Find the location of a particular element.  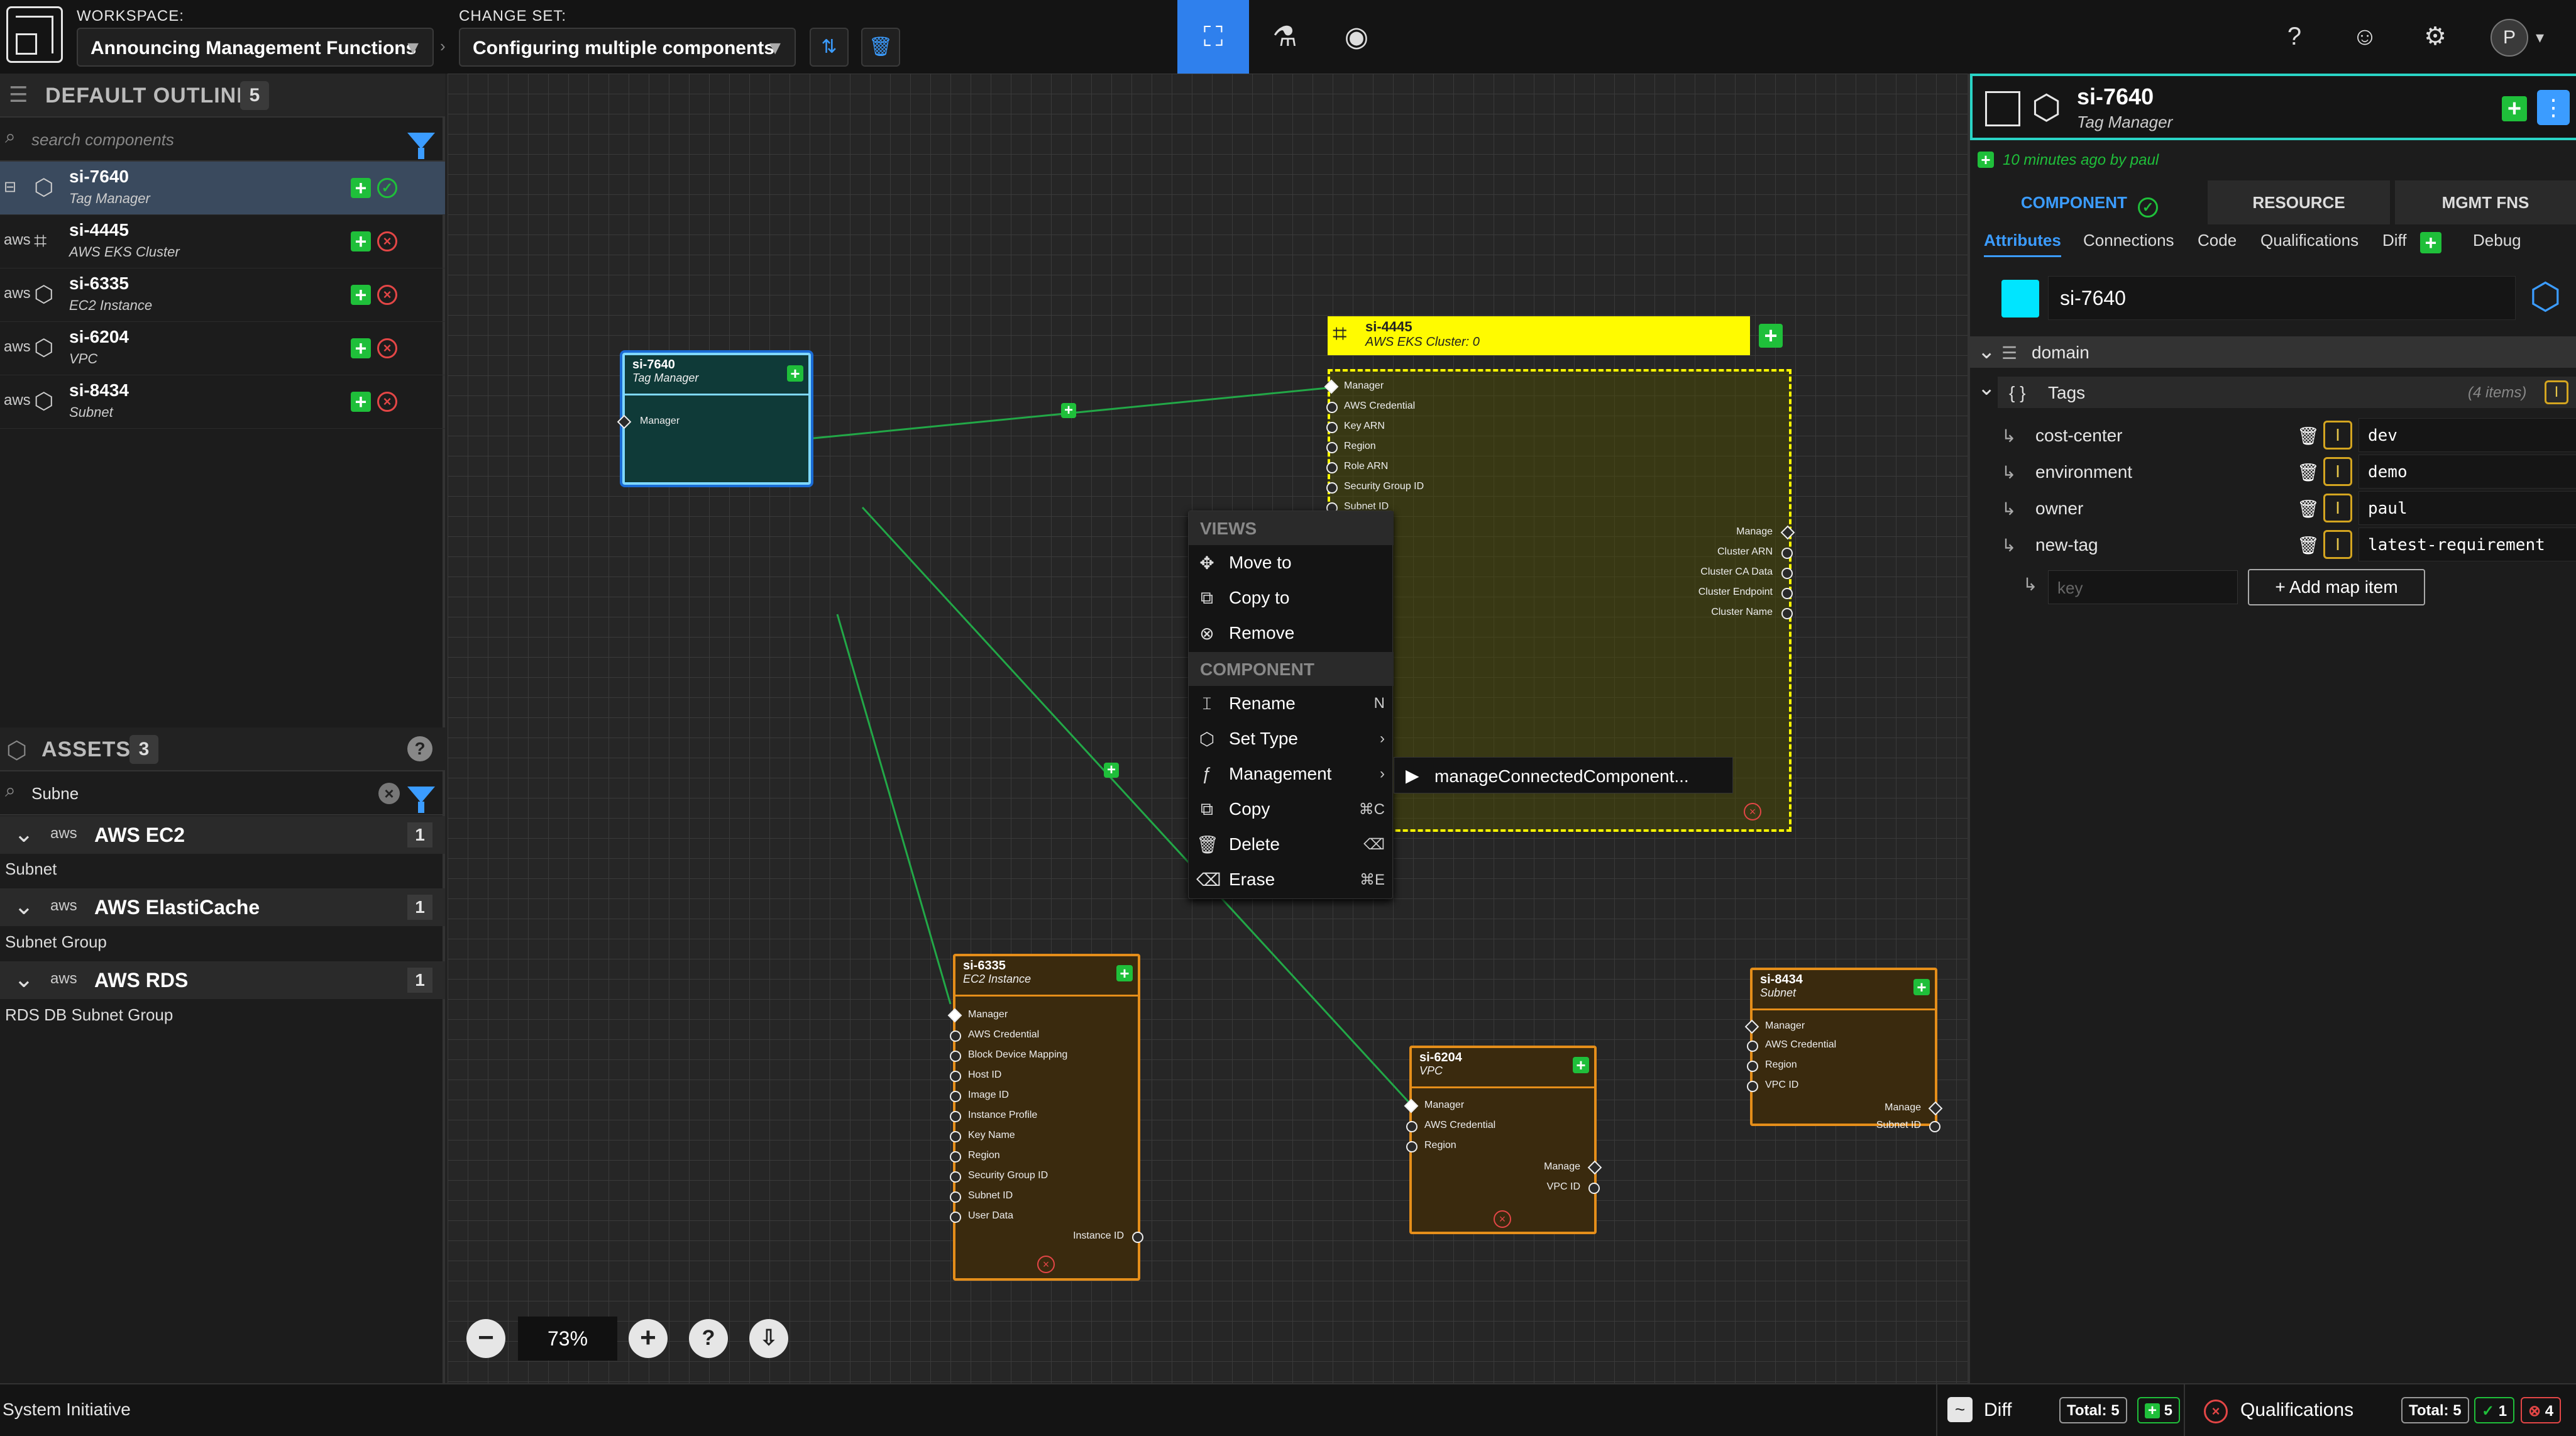

edge is located at coordinates (894, 809).